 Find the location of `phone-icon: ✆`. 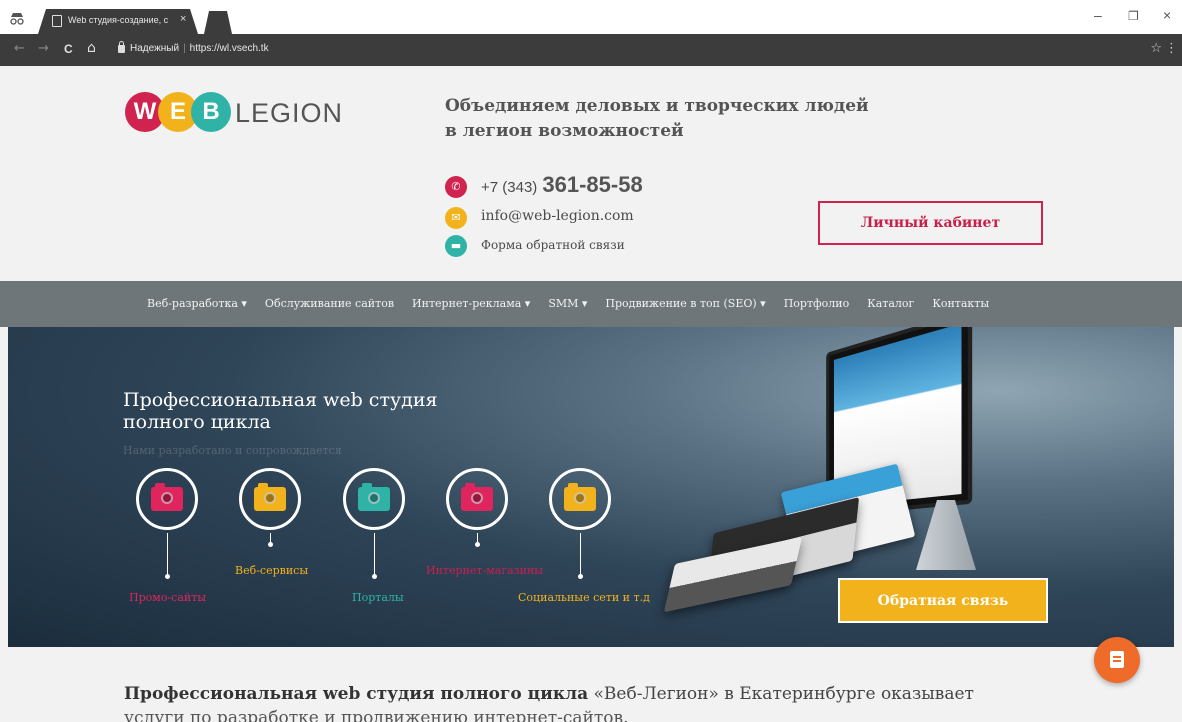

phone-icon: ✆ is located at coordinates (456, 187).